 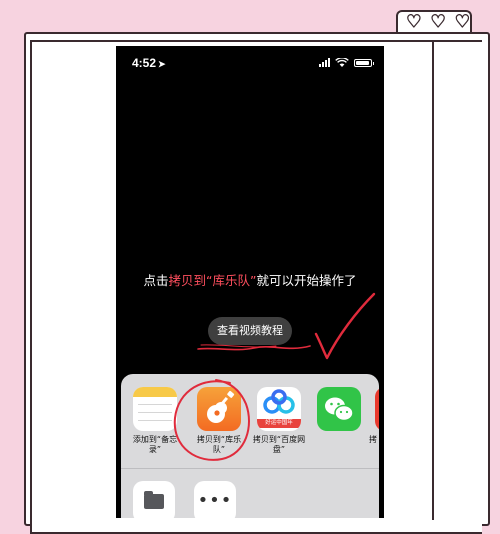 What do you see at coordinates (377, 409) in the screenshot?
I see `app-icon-partial` at bounding box center [377, 409].